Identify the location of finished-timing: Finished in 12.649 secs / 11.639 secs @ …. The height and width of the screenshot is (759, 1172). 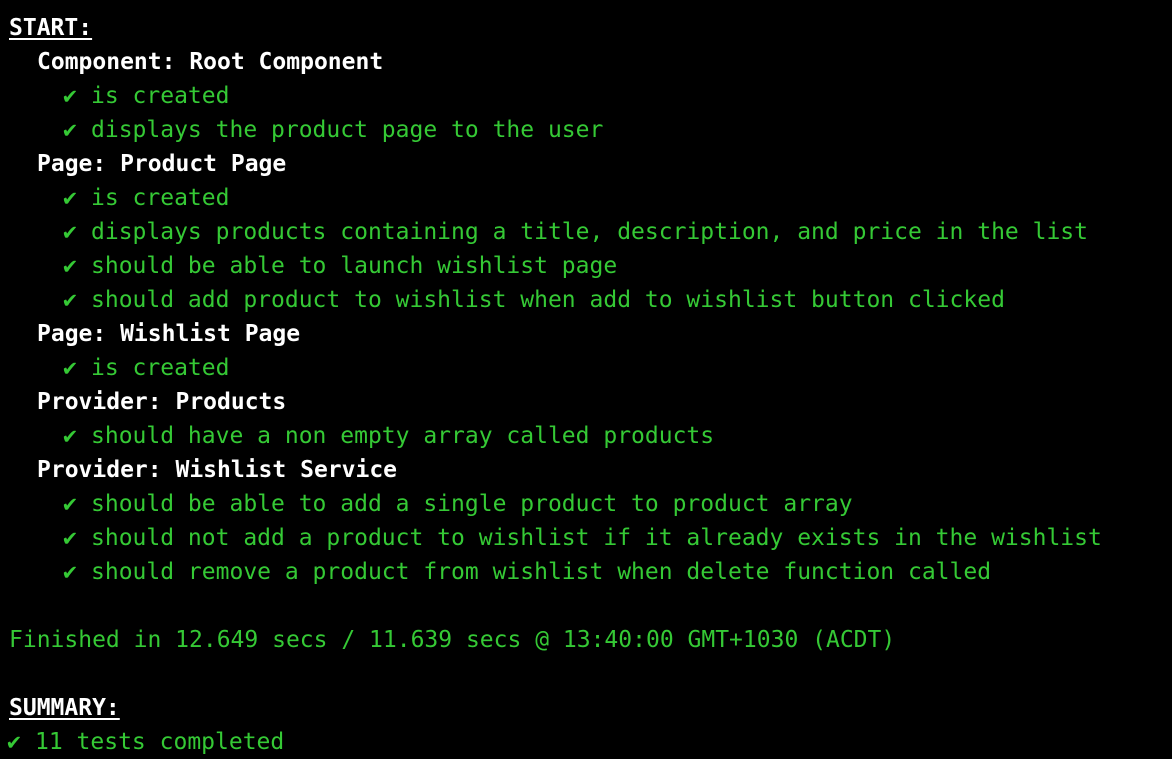
(452, 640).